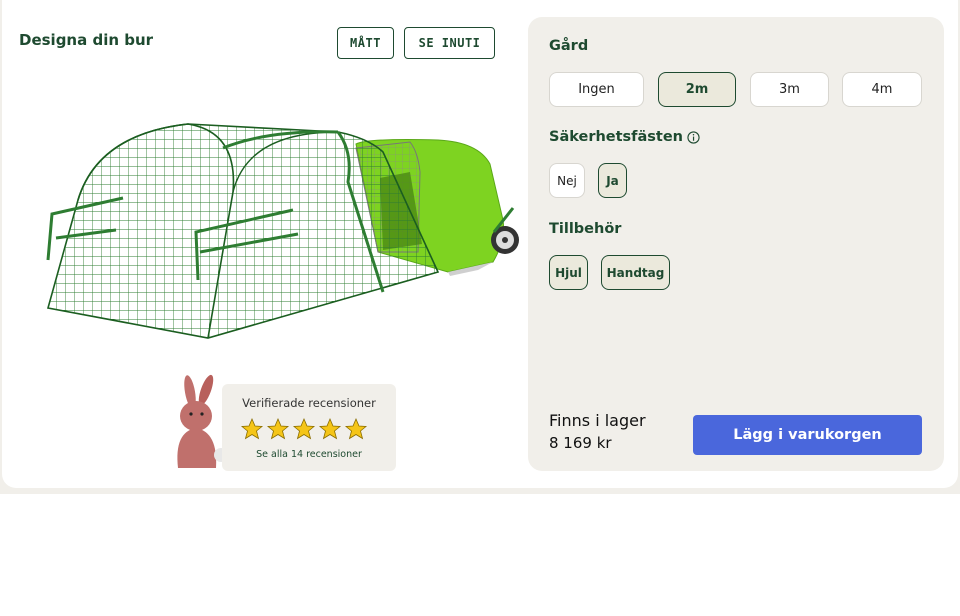  Describe the element at coordinates (449, 43) in the screenshot. I see `see-inside-button: SE INUTI` at that location.